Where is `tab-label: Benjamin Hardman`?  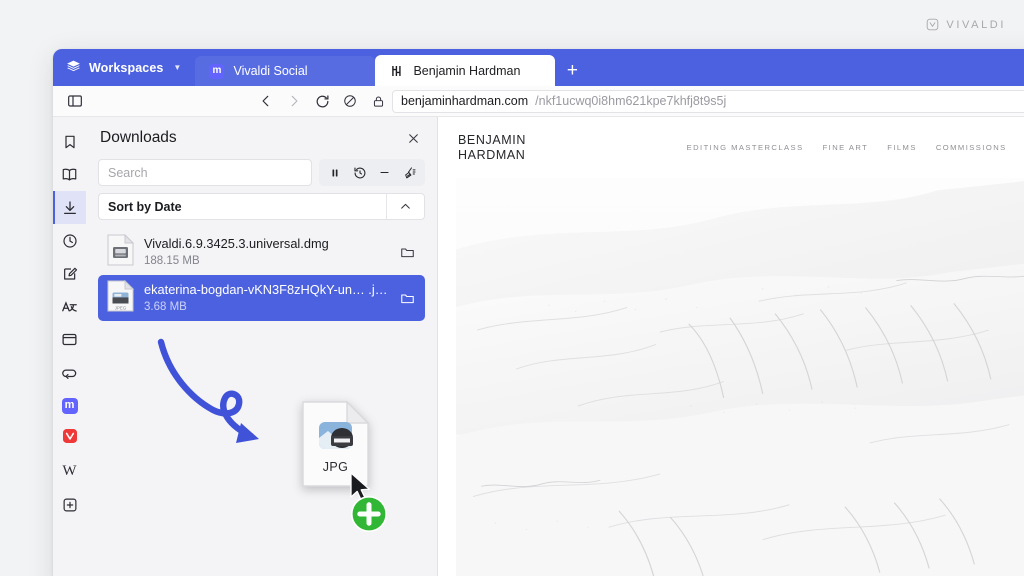
tab-label: Benjamin Hardman is located at coordinates (467, 70).